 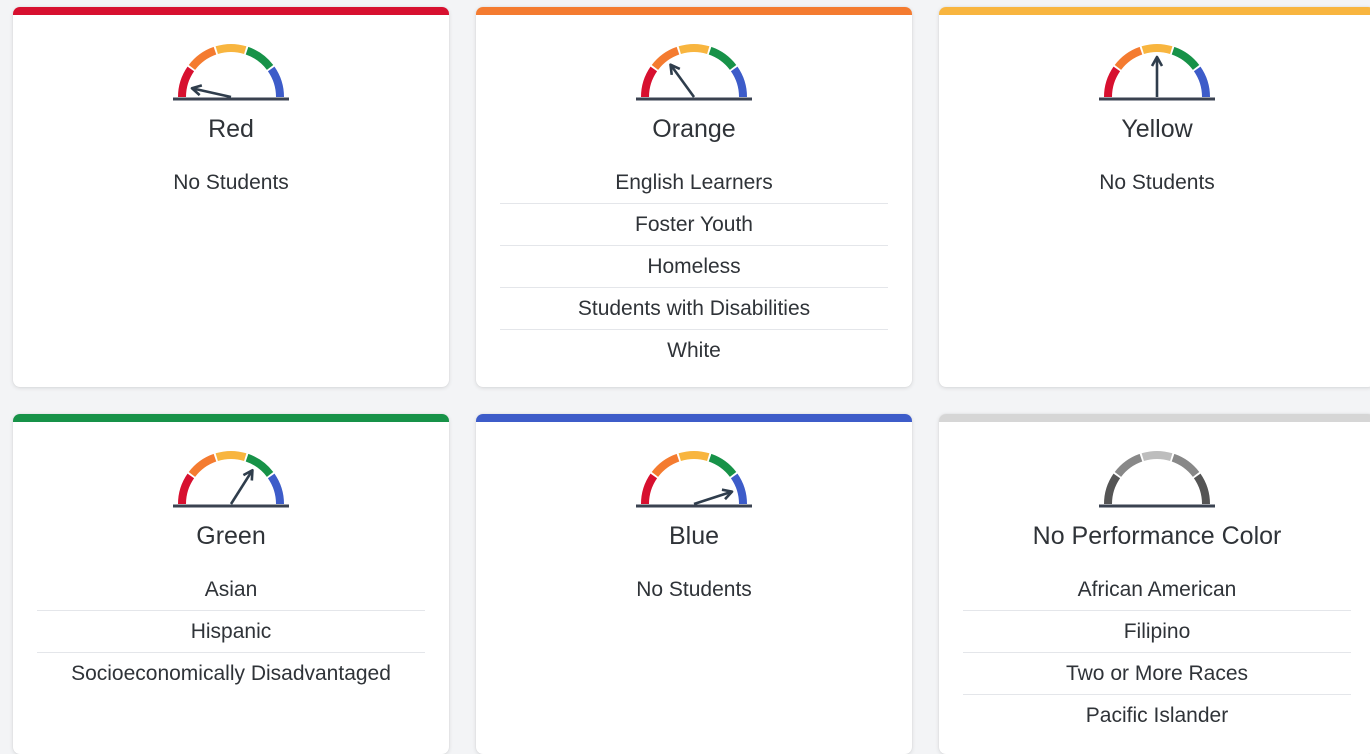 What do you see at coordinates (694, 225) in the screenshot?
I see `student-group-item: Foster Youth` at bounding box center [694, 225].